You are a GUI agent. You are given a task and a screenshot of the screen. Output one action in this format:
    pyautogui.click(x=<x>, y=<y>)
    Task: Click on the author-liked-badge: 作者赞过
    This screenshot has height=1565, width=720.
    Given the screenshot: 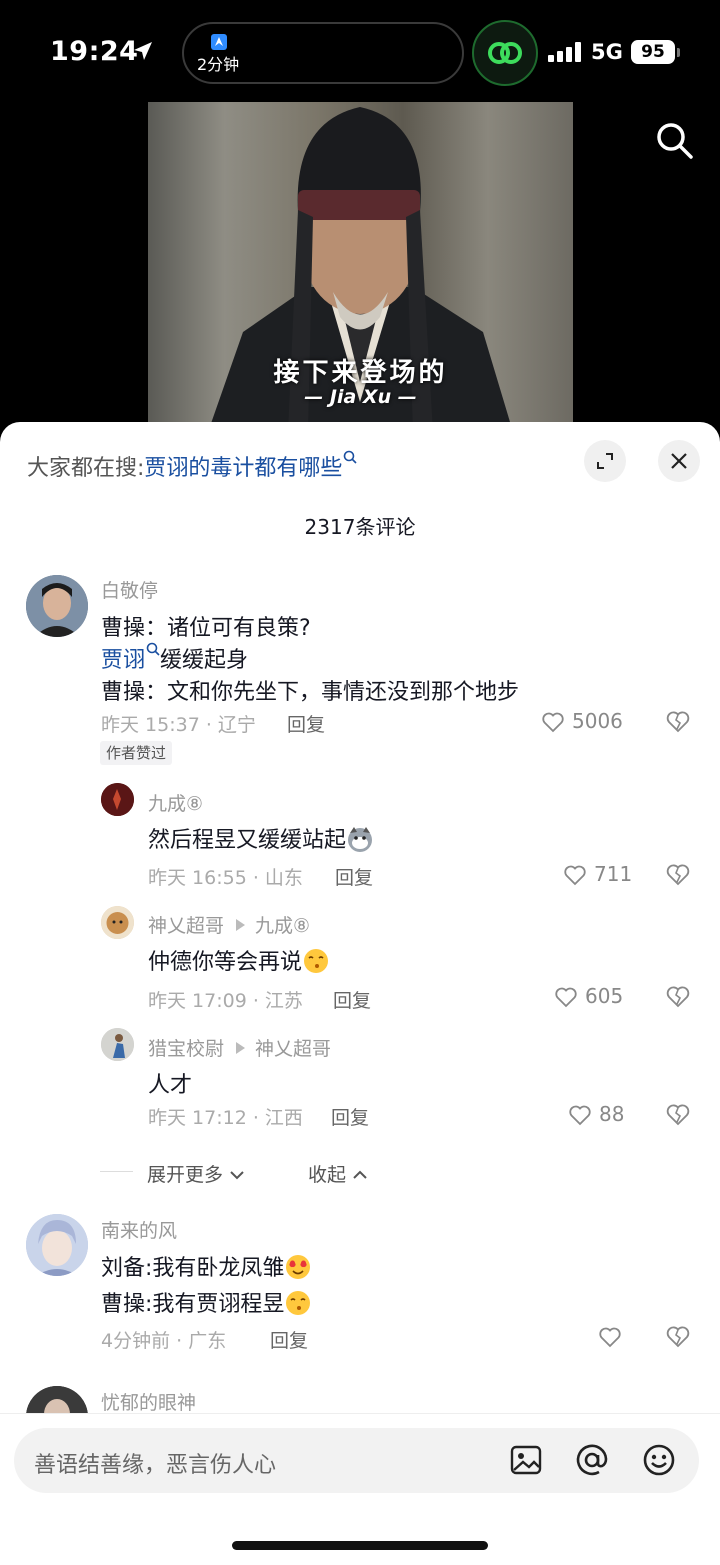 What is the action you would take?
    pyautogui.click(x=136, y=753)
    